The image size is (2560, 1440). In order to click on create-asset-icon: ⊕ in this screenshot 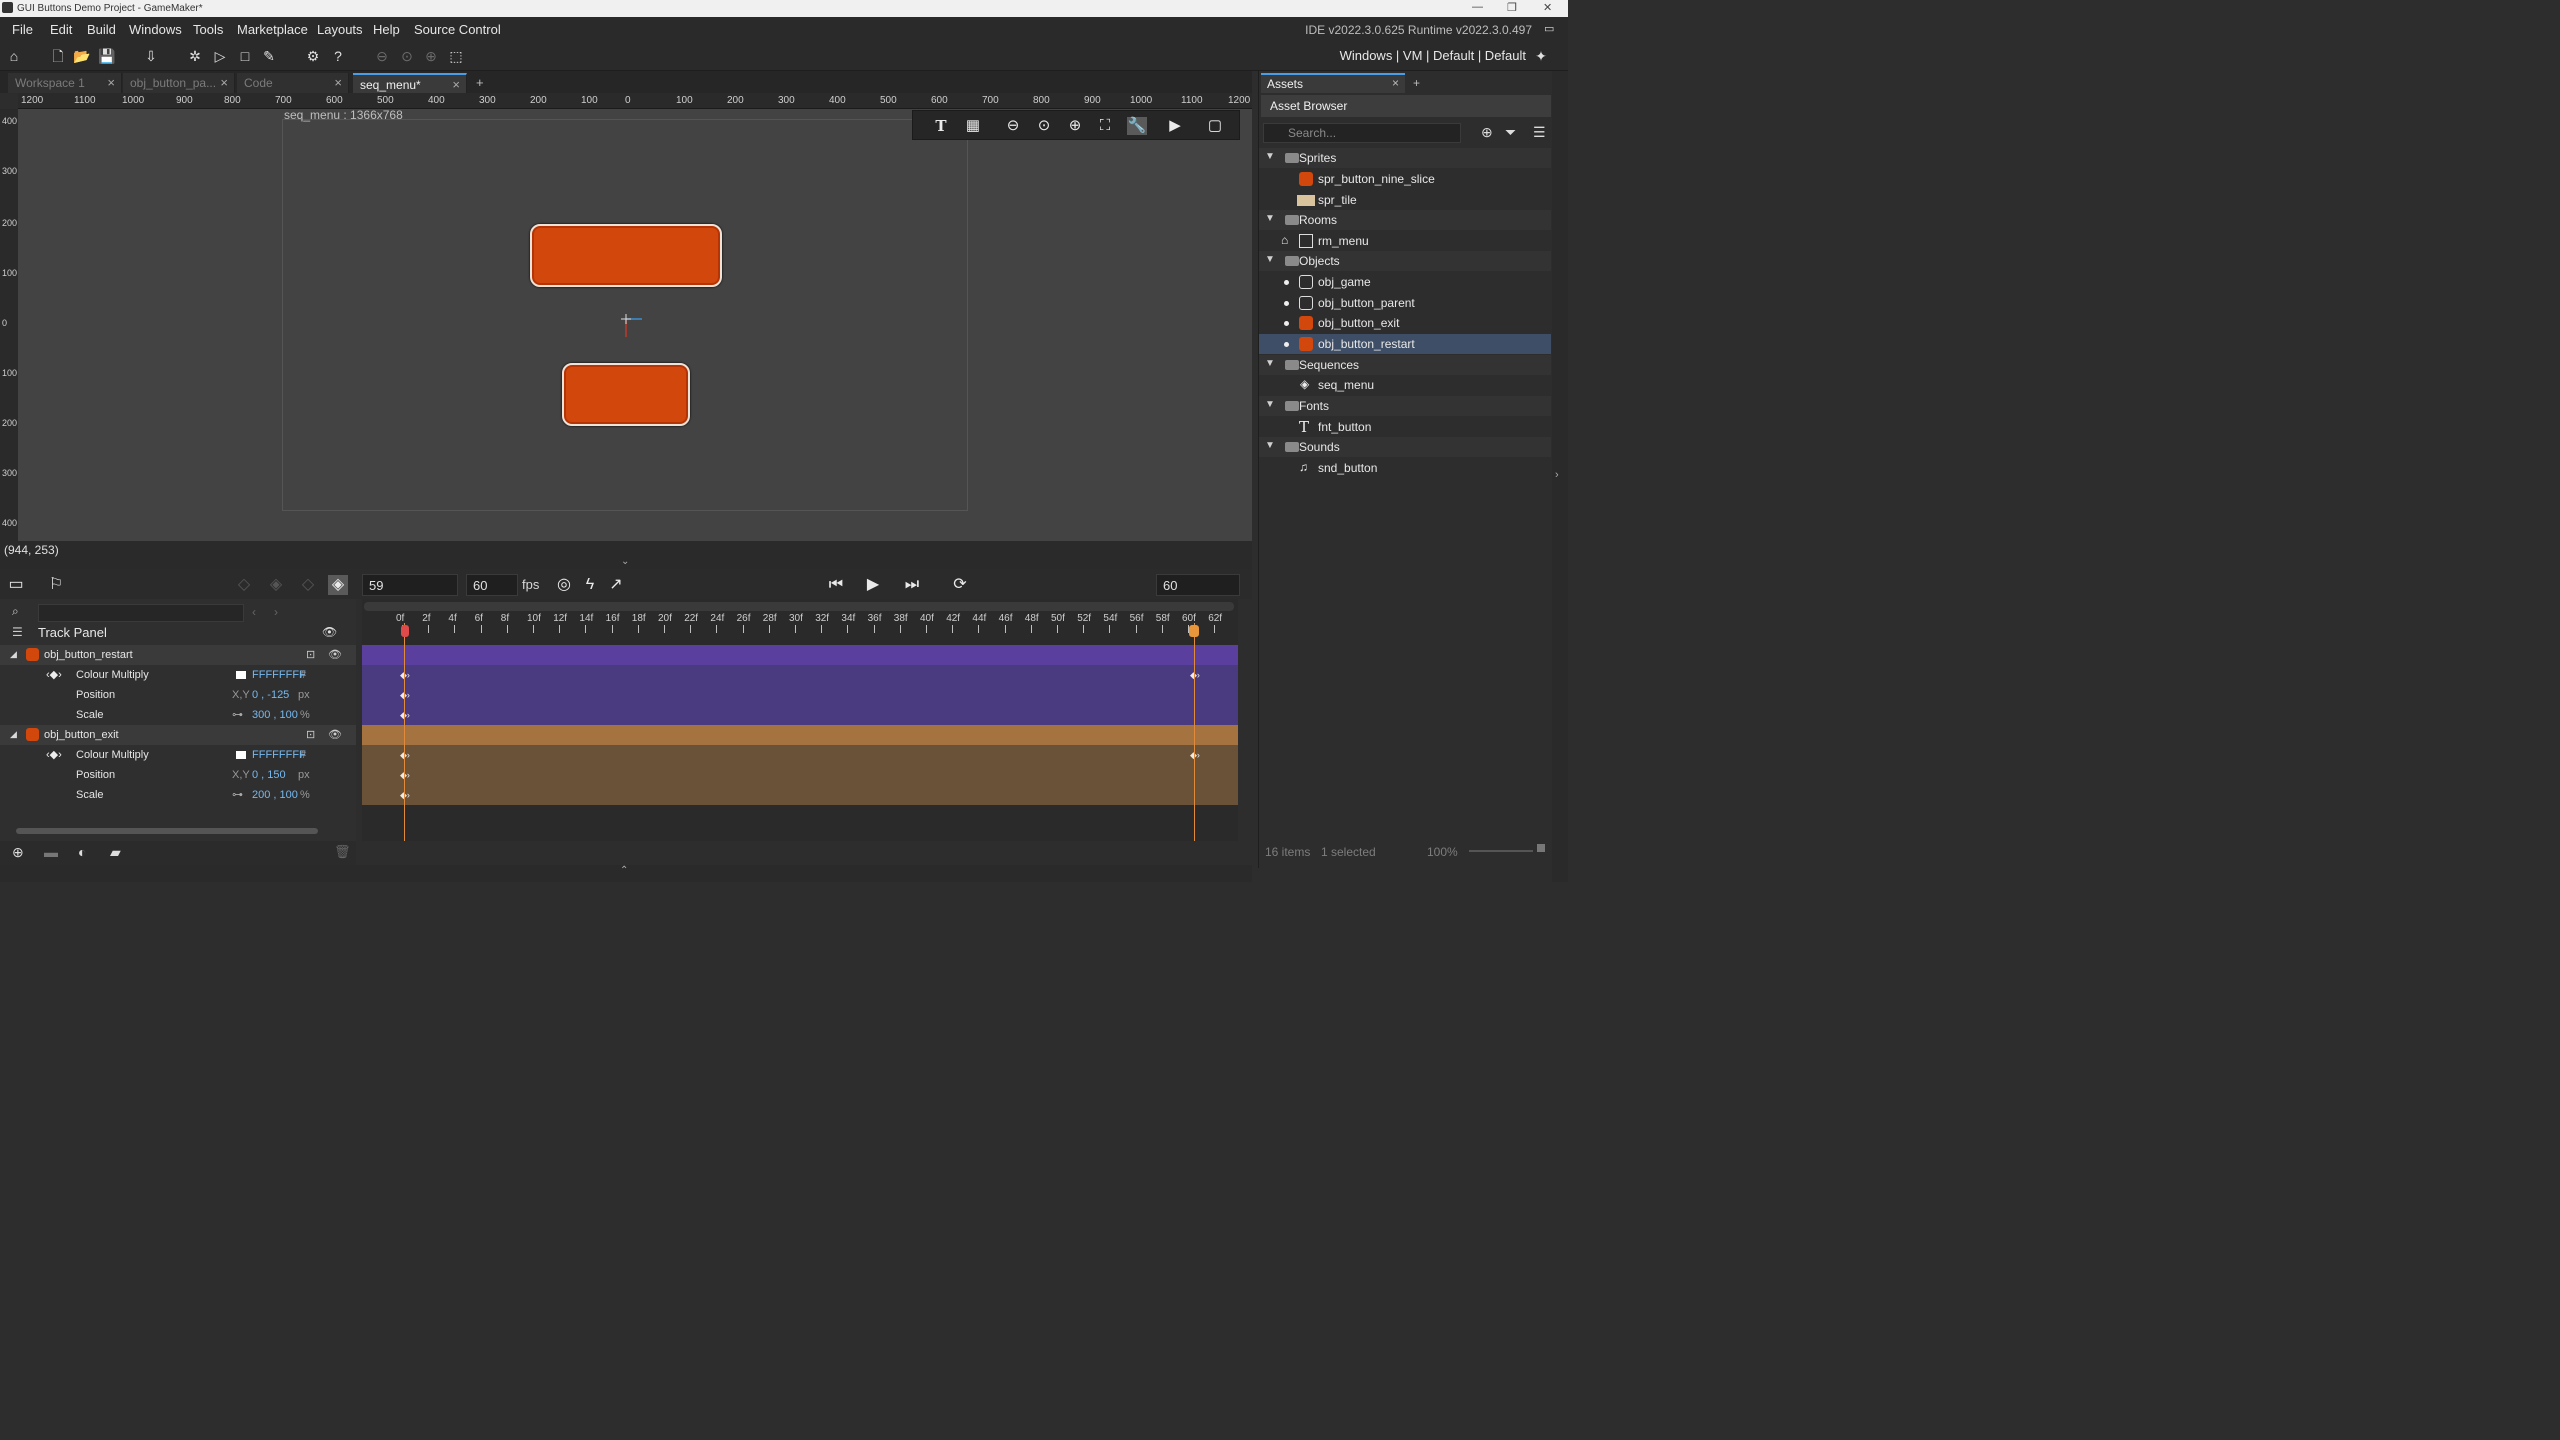, I will do `click(1487, 132)`.